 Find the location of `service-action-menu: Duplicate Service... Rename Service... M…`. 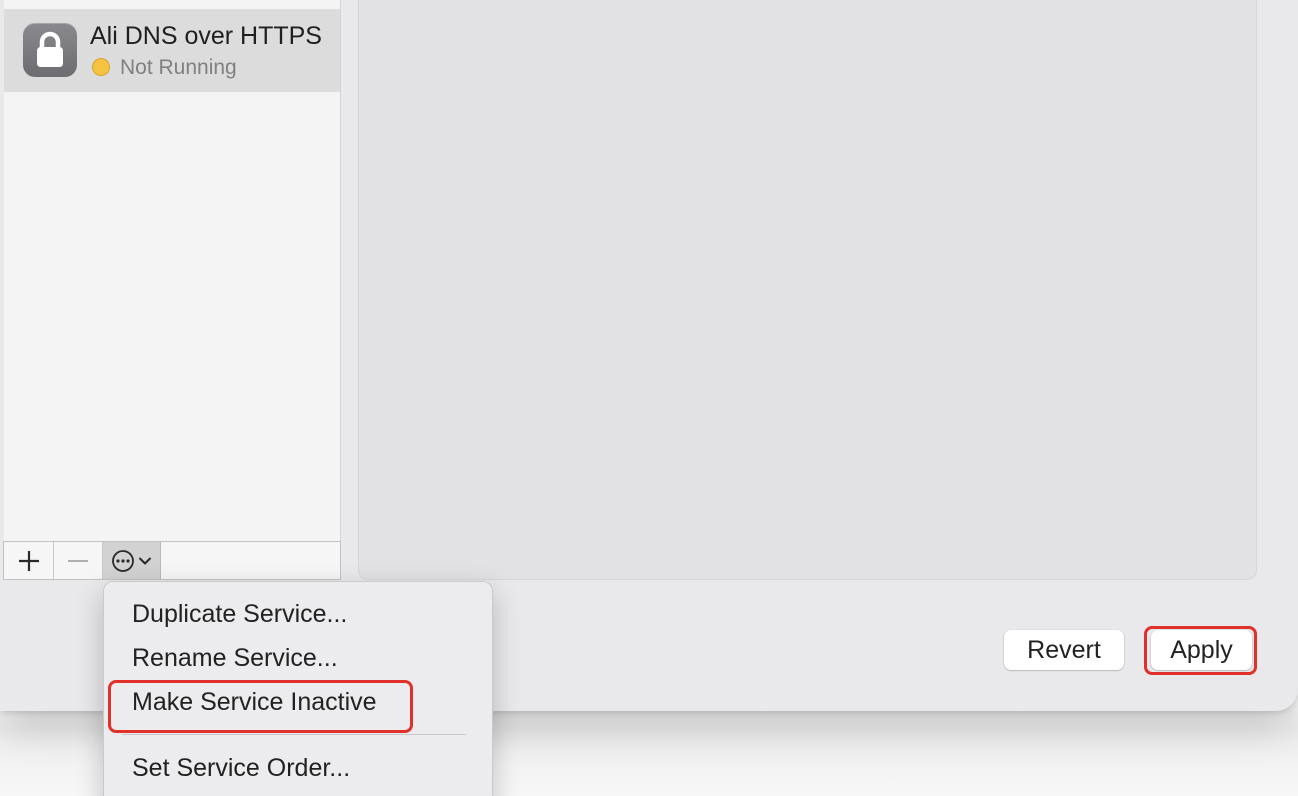

service-action-menu: Duplicate Service... Rename Service... M… is located at coordinates (298, 688).